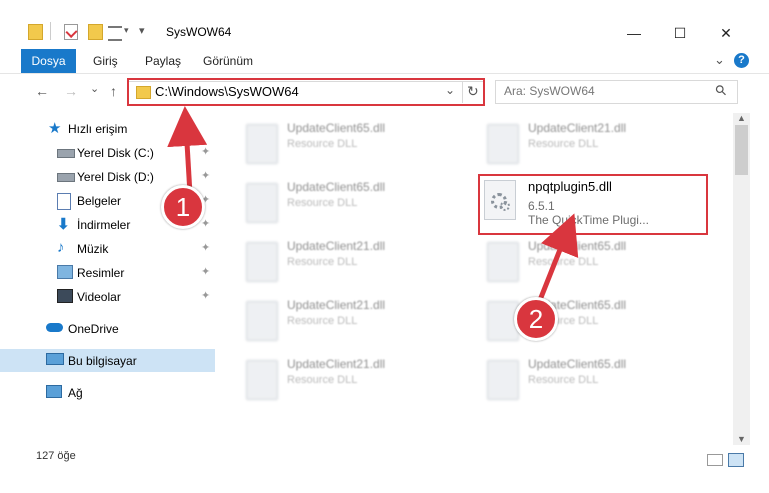 The width and height of the screenshot is (769, 493). I want to click on callout-badge-1: 1, so click(183, 207).